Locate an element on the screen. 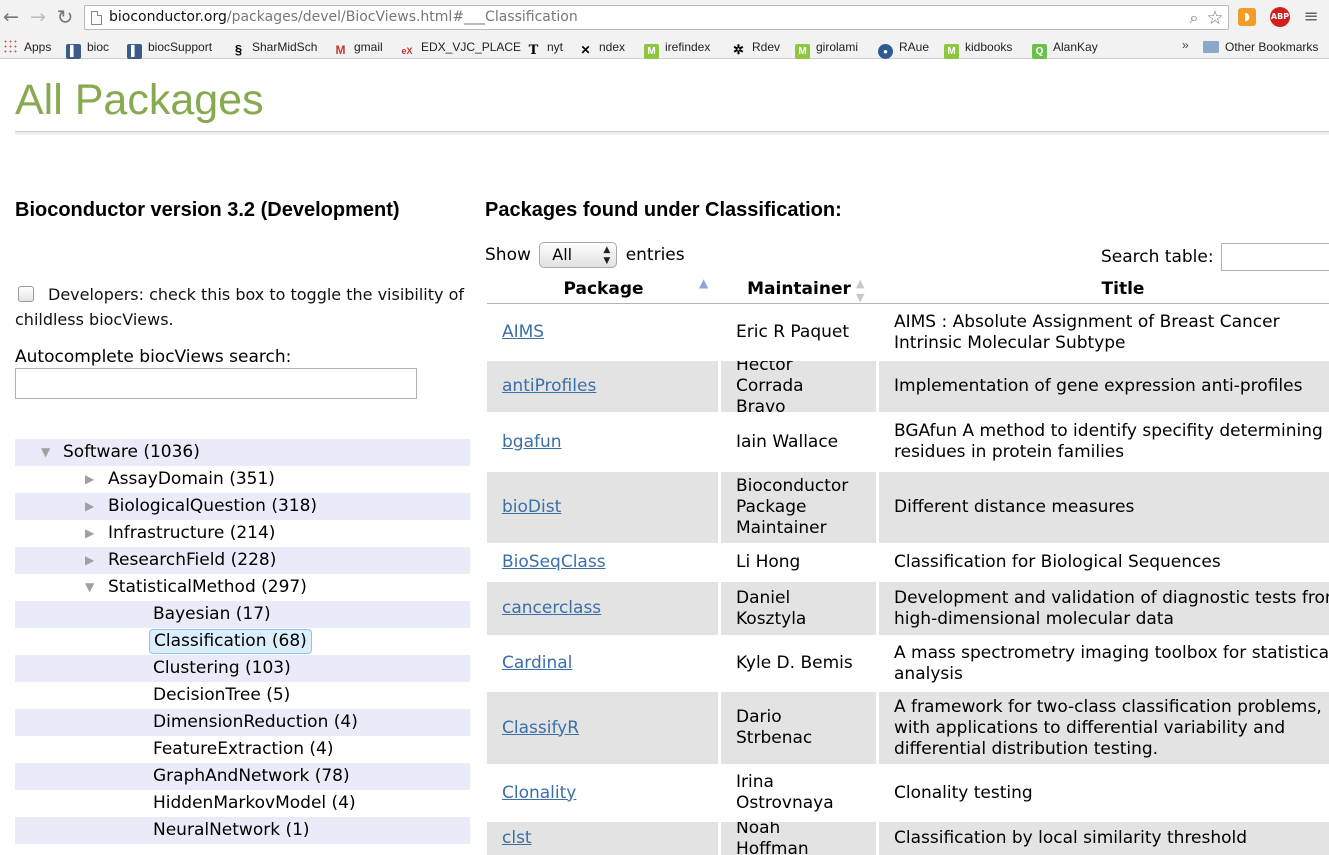 The image size is (1329, 855). tree-node-featureextraction: FeatureExtraction (4) is located at coordinates (242, 749).